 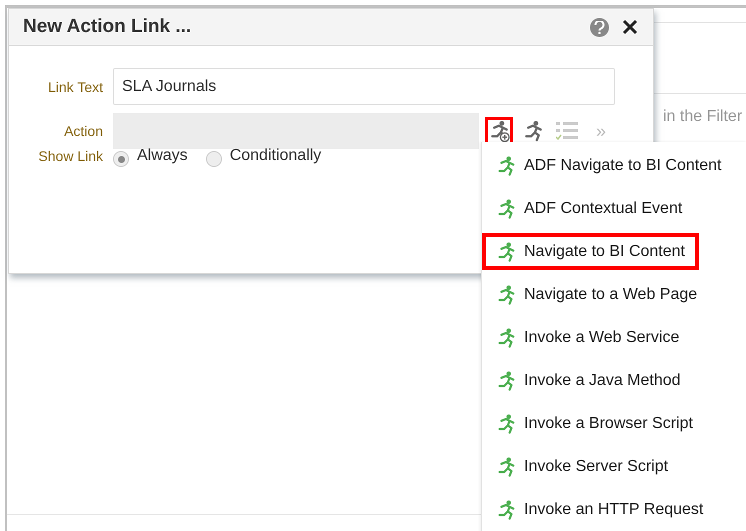 What do you see at coordinates (594, 423) in the screenshot?
I see `menu-item: Invoke a Browser Script` at bounding box center [594, 423].